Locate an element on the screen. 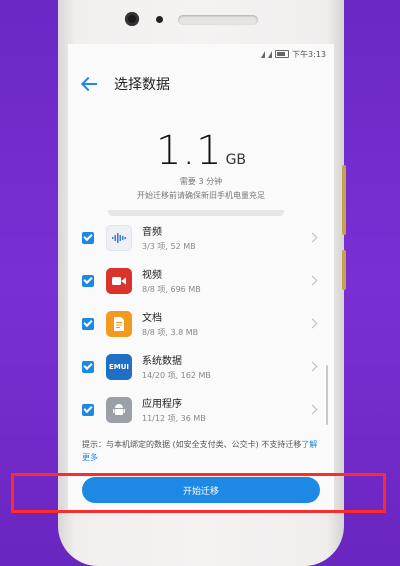  item-name: 视频 is located at coordinates (152, 275).